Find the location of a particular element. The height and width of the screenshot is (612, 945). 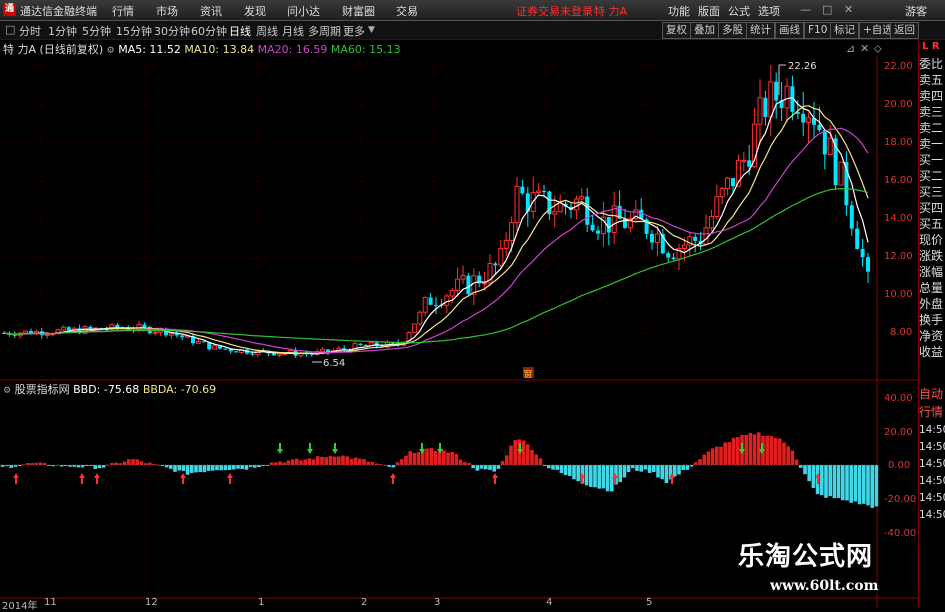

tab-15min: 15分钟 is located at coordinates (134, 31).